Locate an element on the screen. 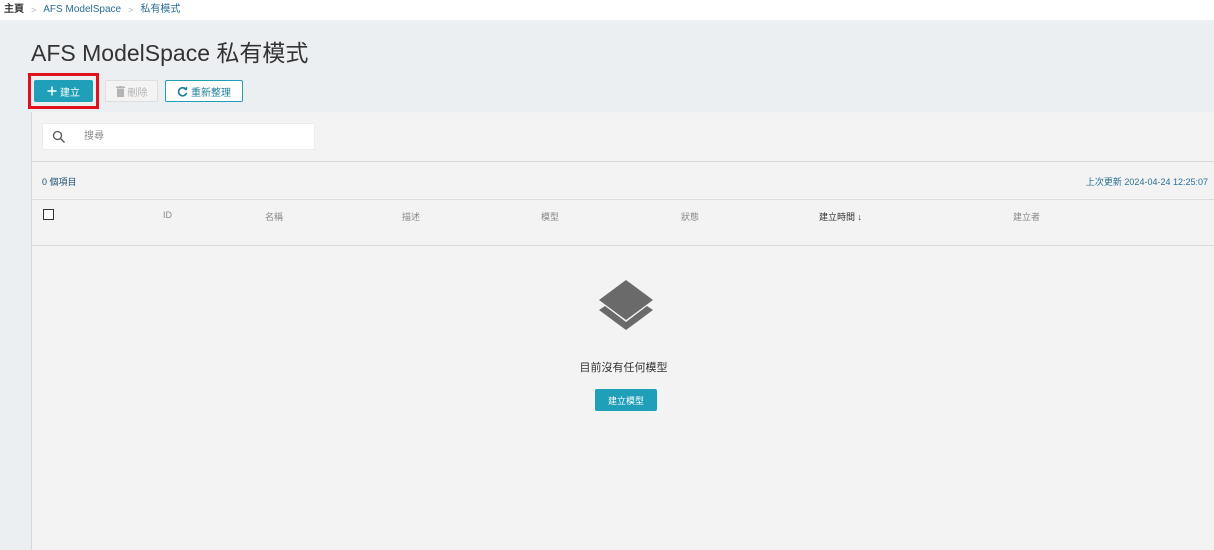 Image resolution: width=1214 pixels, height=550 pixels. column-header-name: 名稱 is located at coordinates (274, 216).